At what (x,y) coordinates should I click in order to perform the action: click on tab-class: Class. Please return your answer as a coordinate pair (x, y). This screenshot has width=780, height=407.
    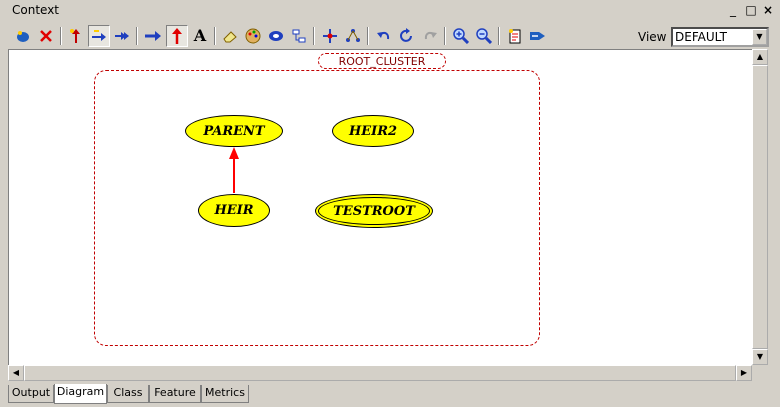
    Looking at the image, I should click on (128, 394).